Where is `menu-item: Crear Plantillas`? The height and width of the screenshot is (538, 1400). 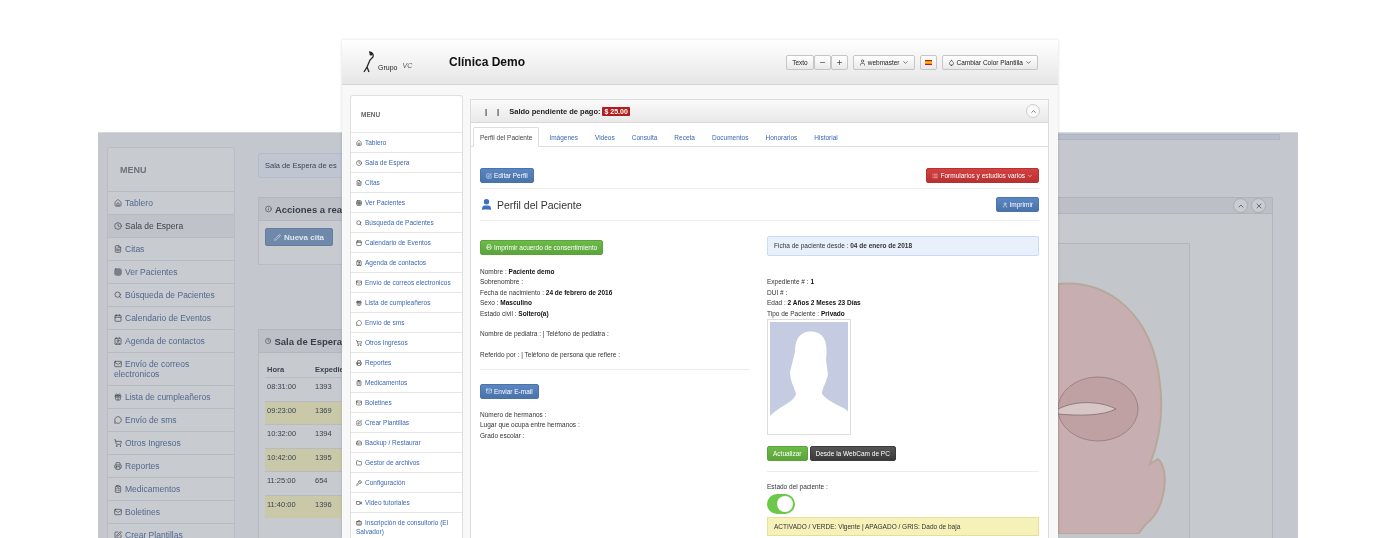
menu-item: Crear Plantillas is located at coordinates (171, 530).